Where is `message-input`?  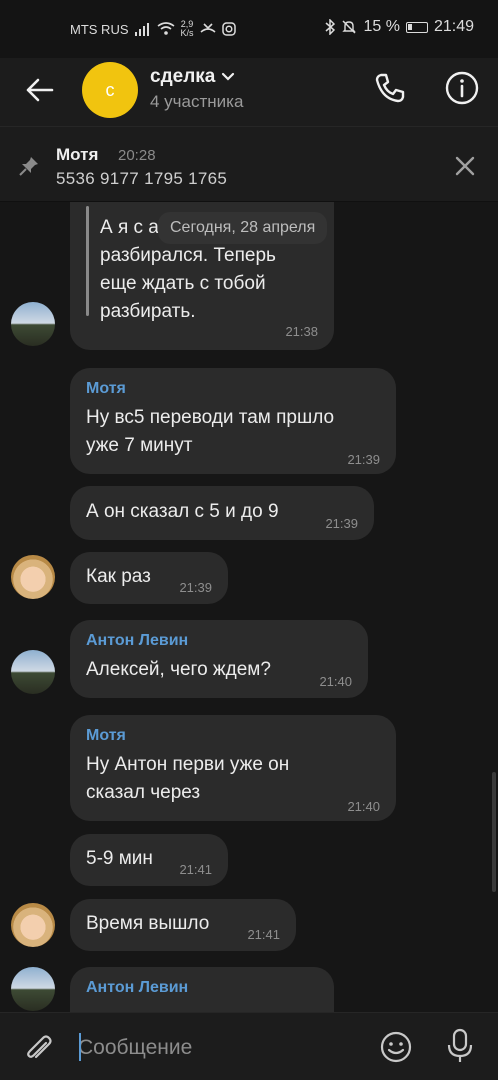 message-input is located at coordinates (218, 1048).